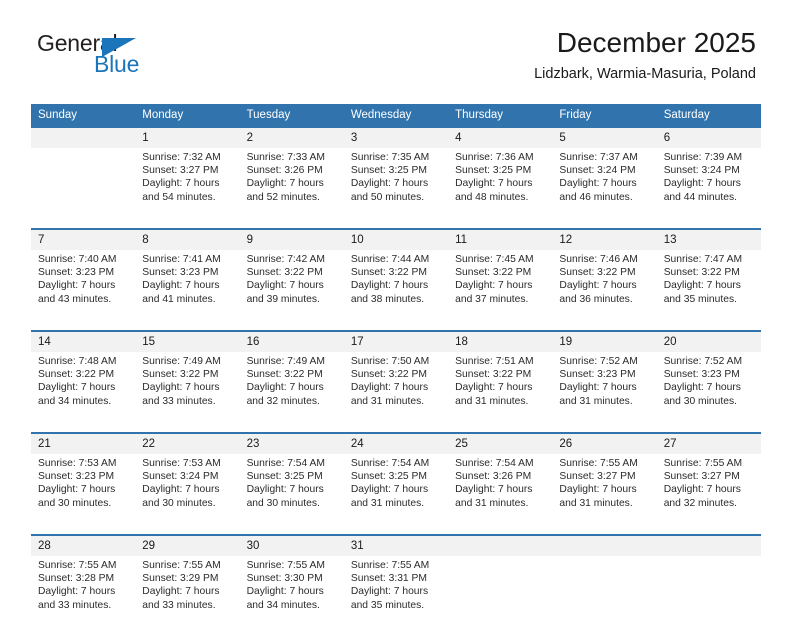 This screenshot has height=631, width=792. I want to click on day-number: 1, so click(187, 138).